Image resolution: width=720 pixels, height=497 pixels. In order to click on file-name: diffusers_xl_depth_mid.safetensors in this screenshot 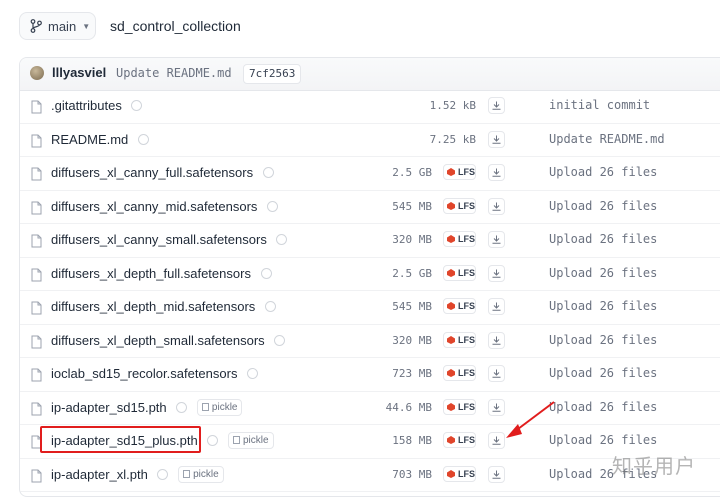, I will do `click(153, 306)`.